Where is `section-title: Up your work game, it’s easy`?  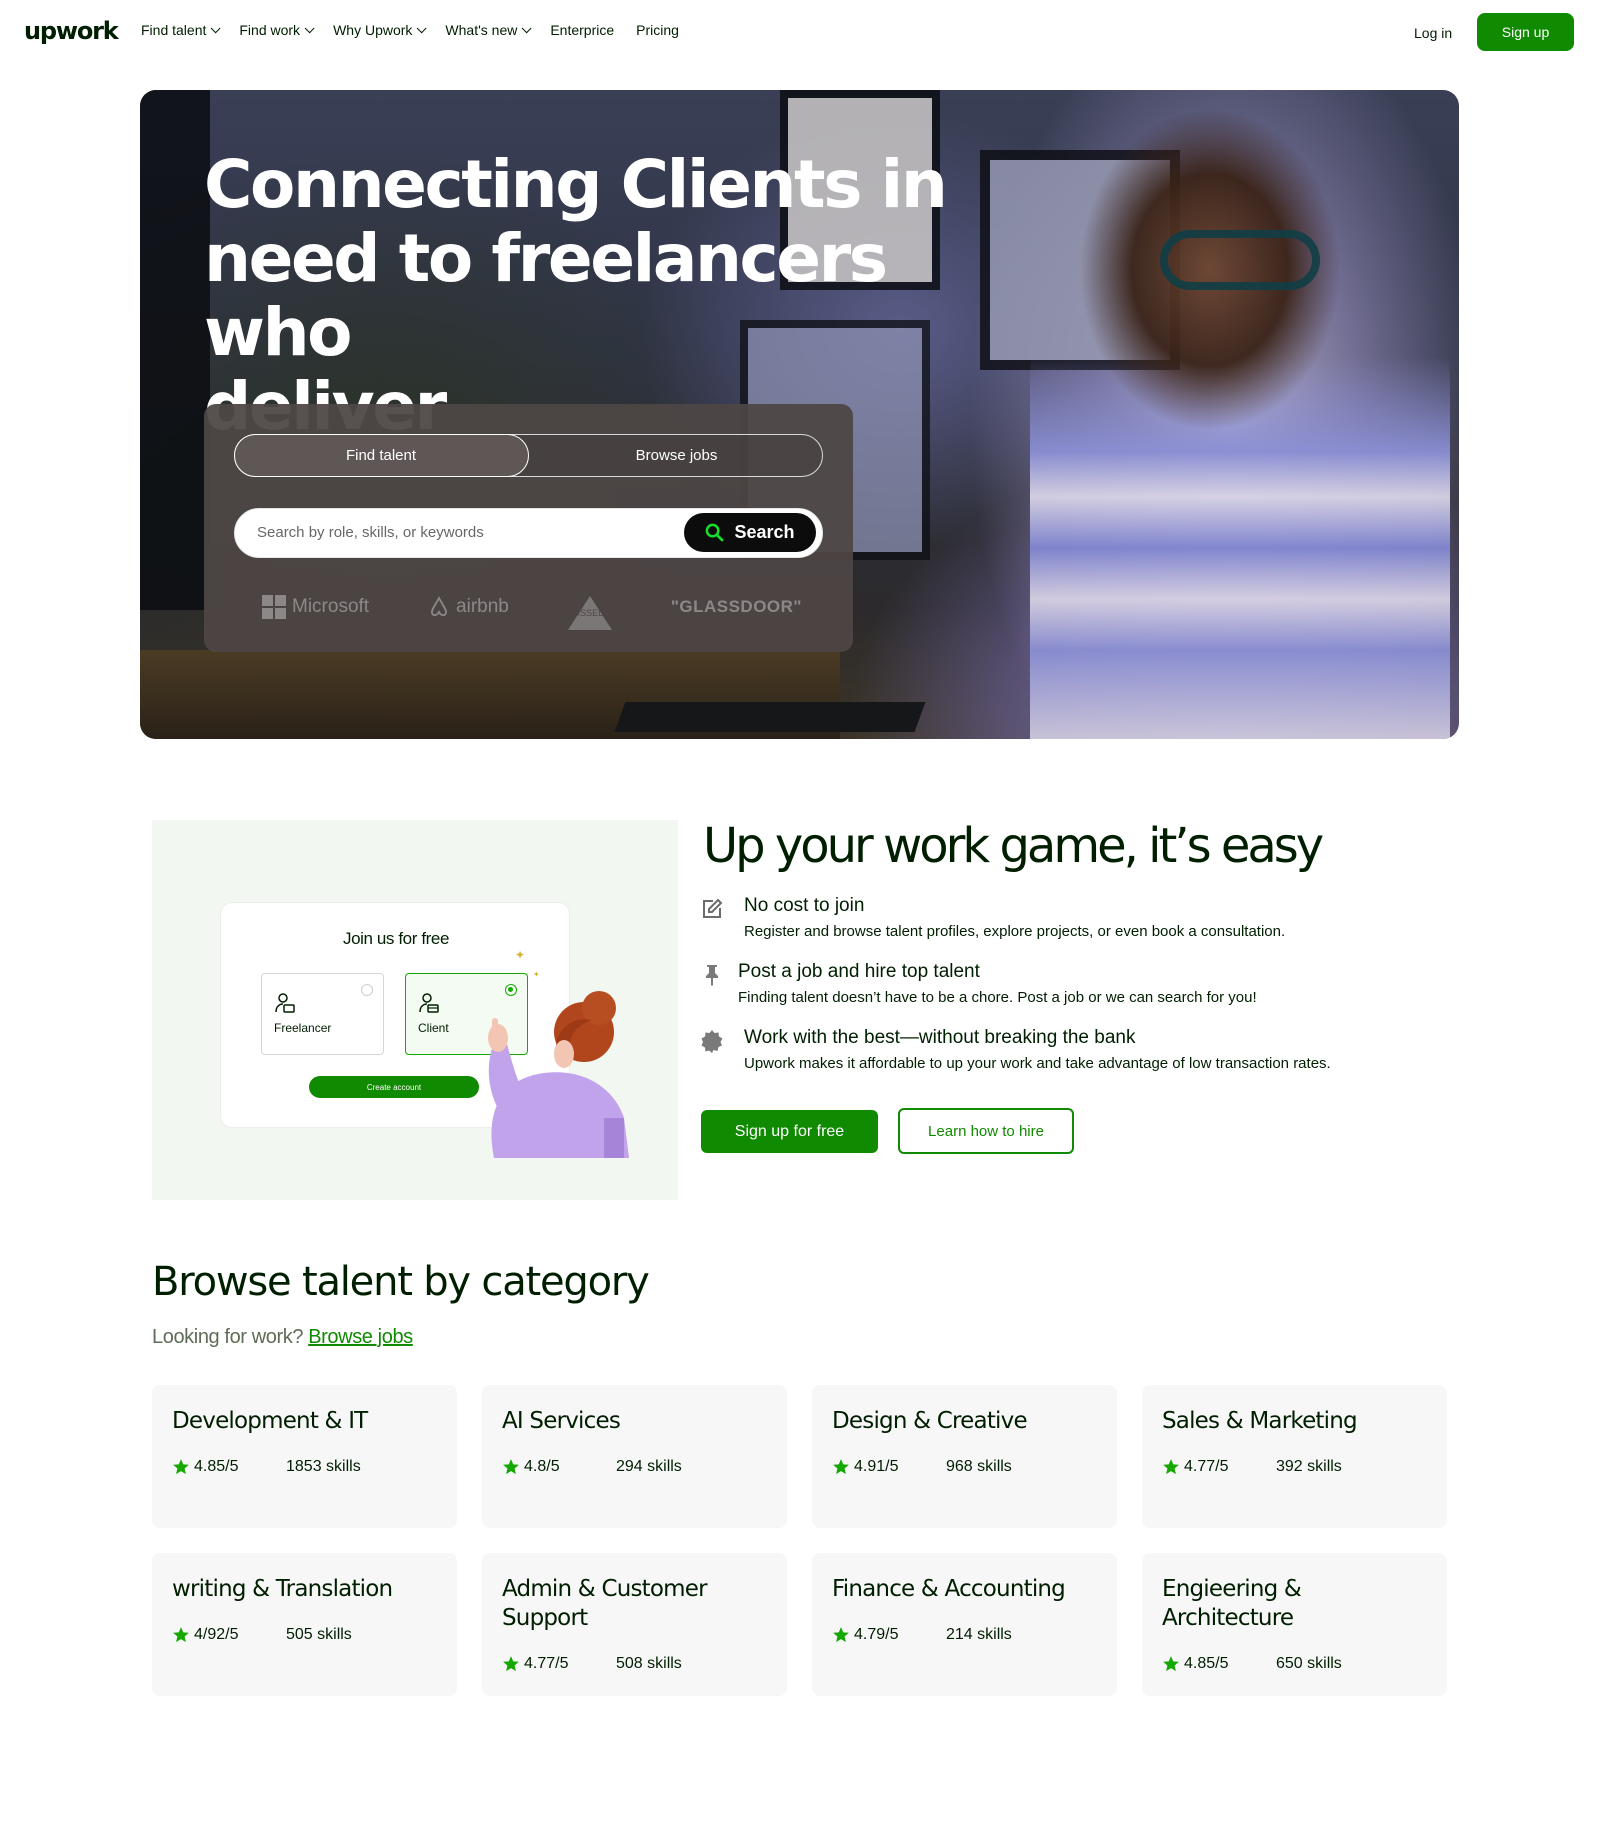 section-title: Up your work game, it’s easy is located at coordinates (1013, 846).